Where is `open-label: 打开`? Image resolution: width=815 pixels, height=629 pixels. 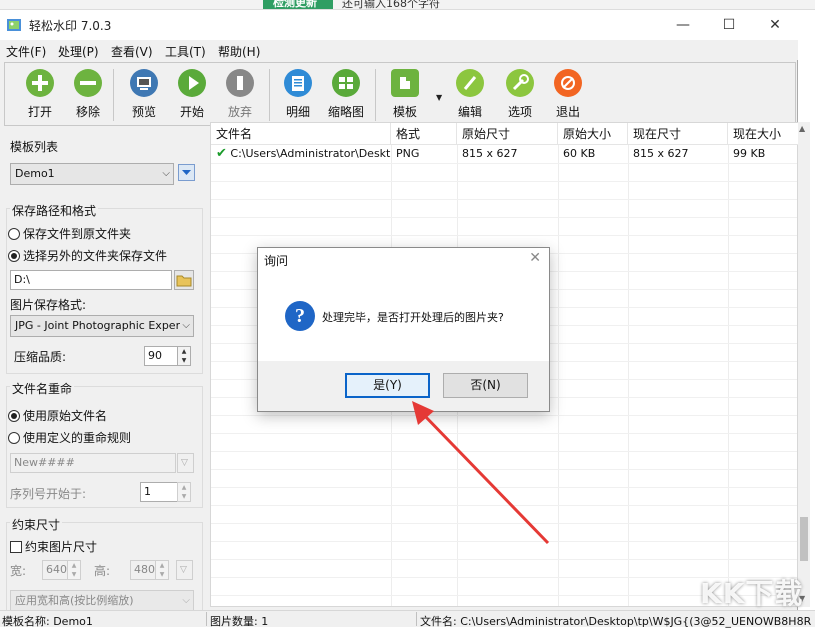
open-label: 打开 is located at coordinates (39, 112).